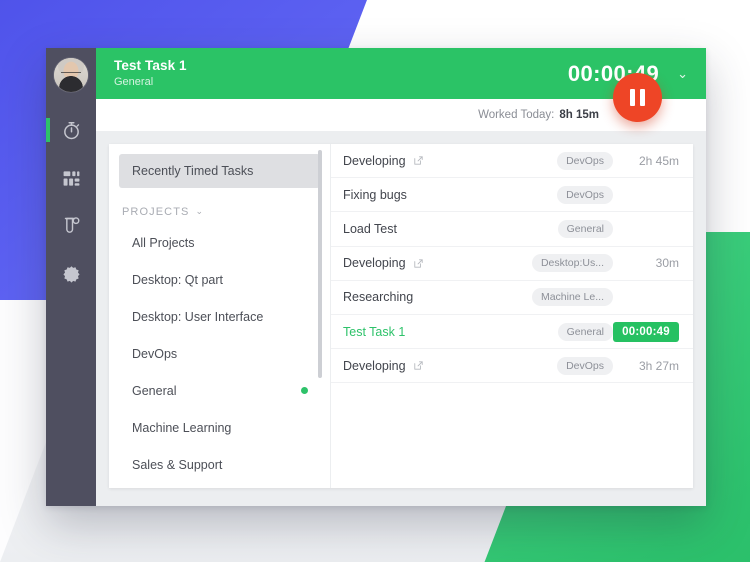 The image size is (750, 562). I want to click on worked-today-label: Worked Today:, so click(516, 115).